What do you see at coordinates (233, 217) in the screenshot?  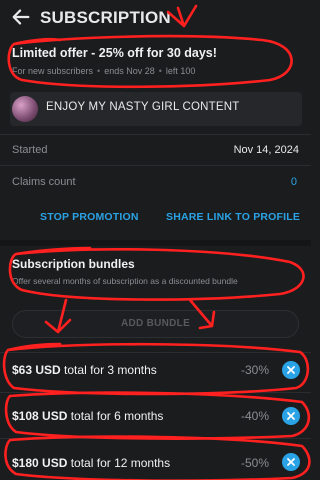 I see `share-link-button: SHARE LINK TO PROFILE` at bounding box center [233, 217].